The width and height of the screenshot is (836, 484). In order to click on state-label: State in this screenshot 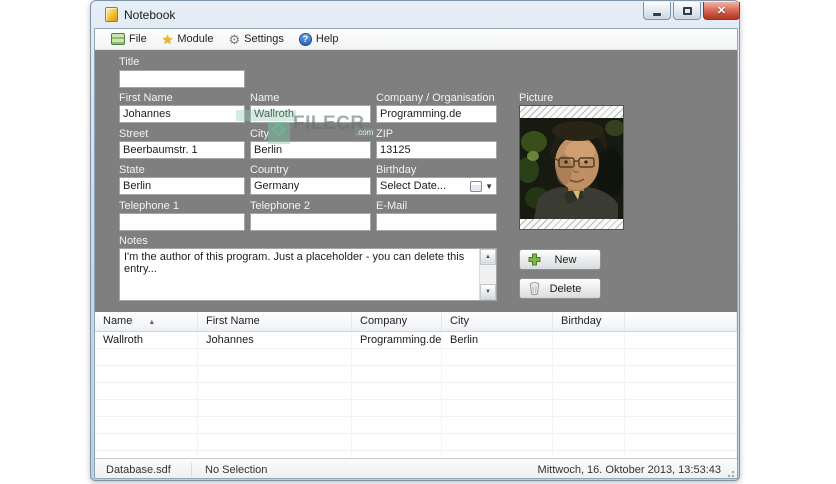, I will do `click(132, 170)`.